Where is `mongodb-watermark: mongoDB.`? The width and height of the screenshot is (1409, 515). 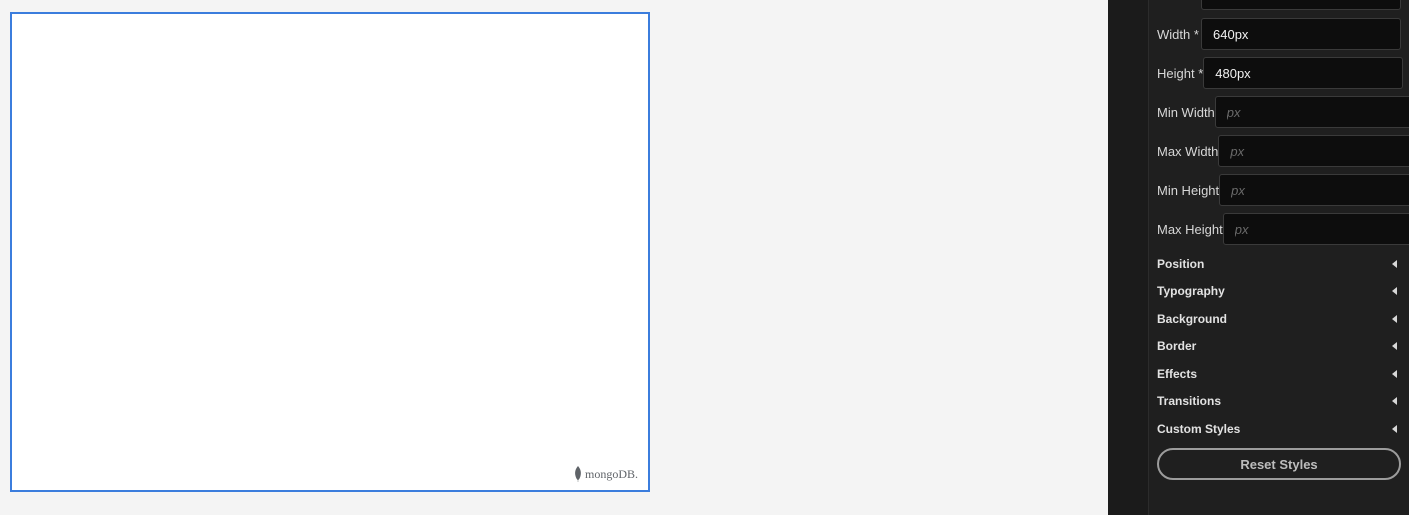 mongodb-watermark: mongoDB. is located at coordinates (606, 474).